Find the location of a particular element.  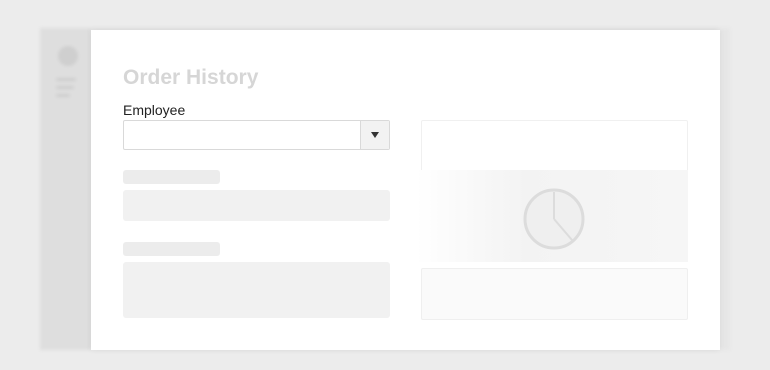

skeleton-textarea is located at coordinates (256, 290).